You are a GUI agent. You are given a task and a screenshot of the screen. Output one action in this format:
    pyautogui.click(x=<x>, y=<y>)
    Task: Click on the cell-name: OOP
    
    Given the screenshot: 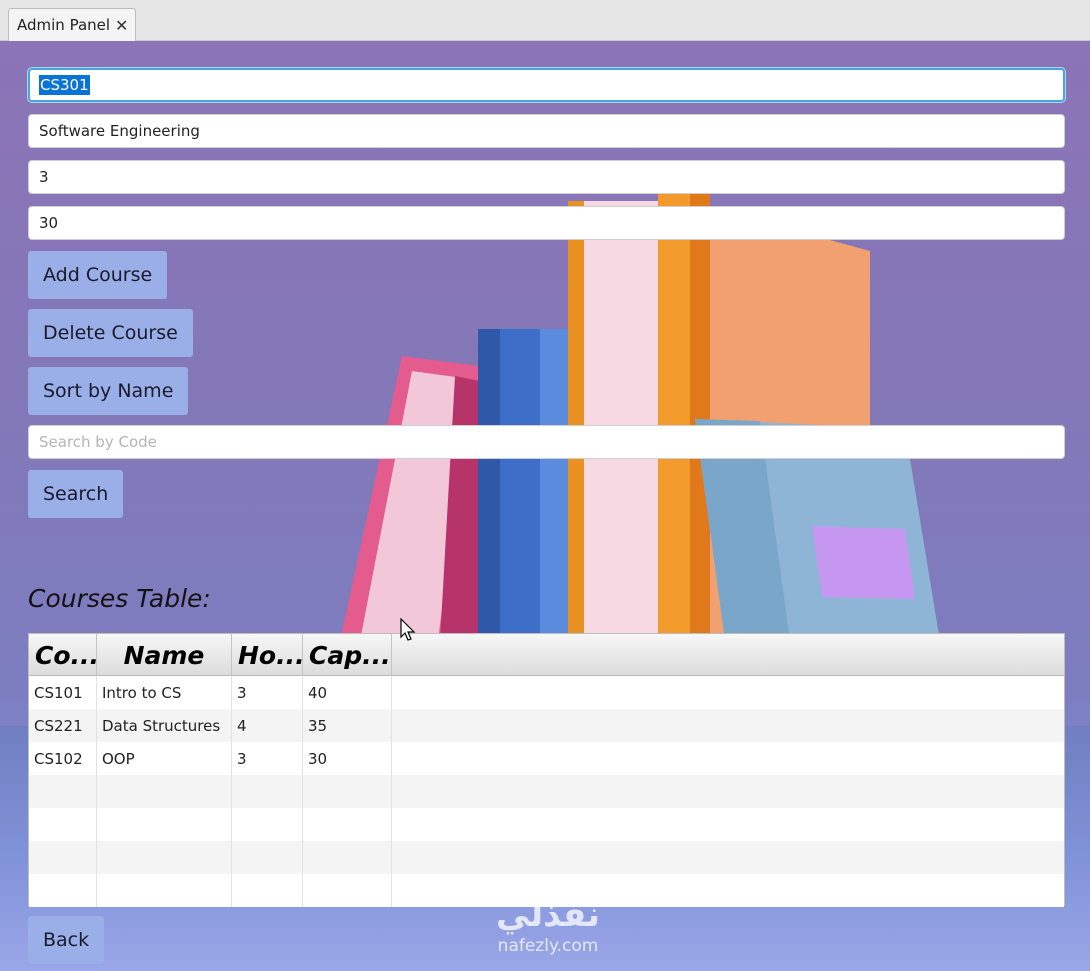 What is the action you would take?
    pyautogui.click(x=164, y=758)
    